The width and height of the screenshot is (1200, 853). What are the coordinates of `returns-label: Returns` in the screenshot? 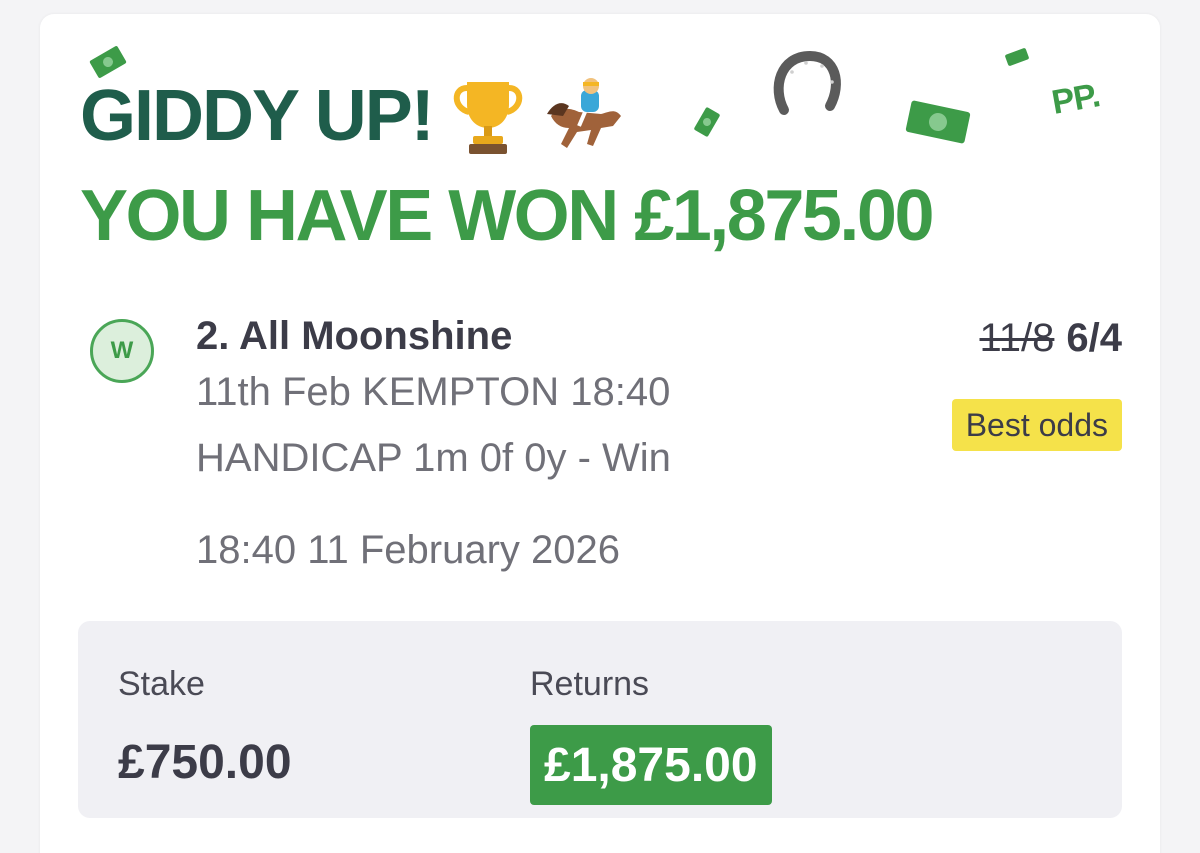 It's located at (590, 684).